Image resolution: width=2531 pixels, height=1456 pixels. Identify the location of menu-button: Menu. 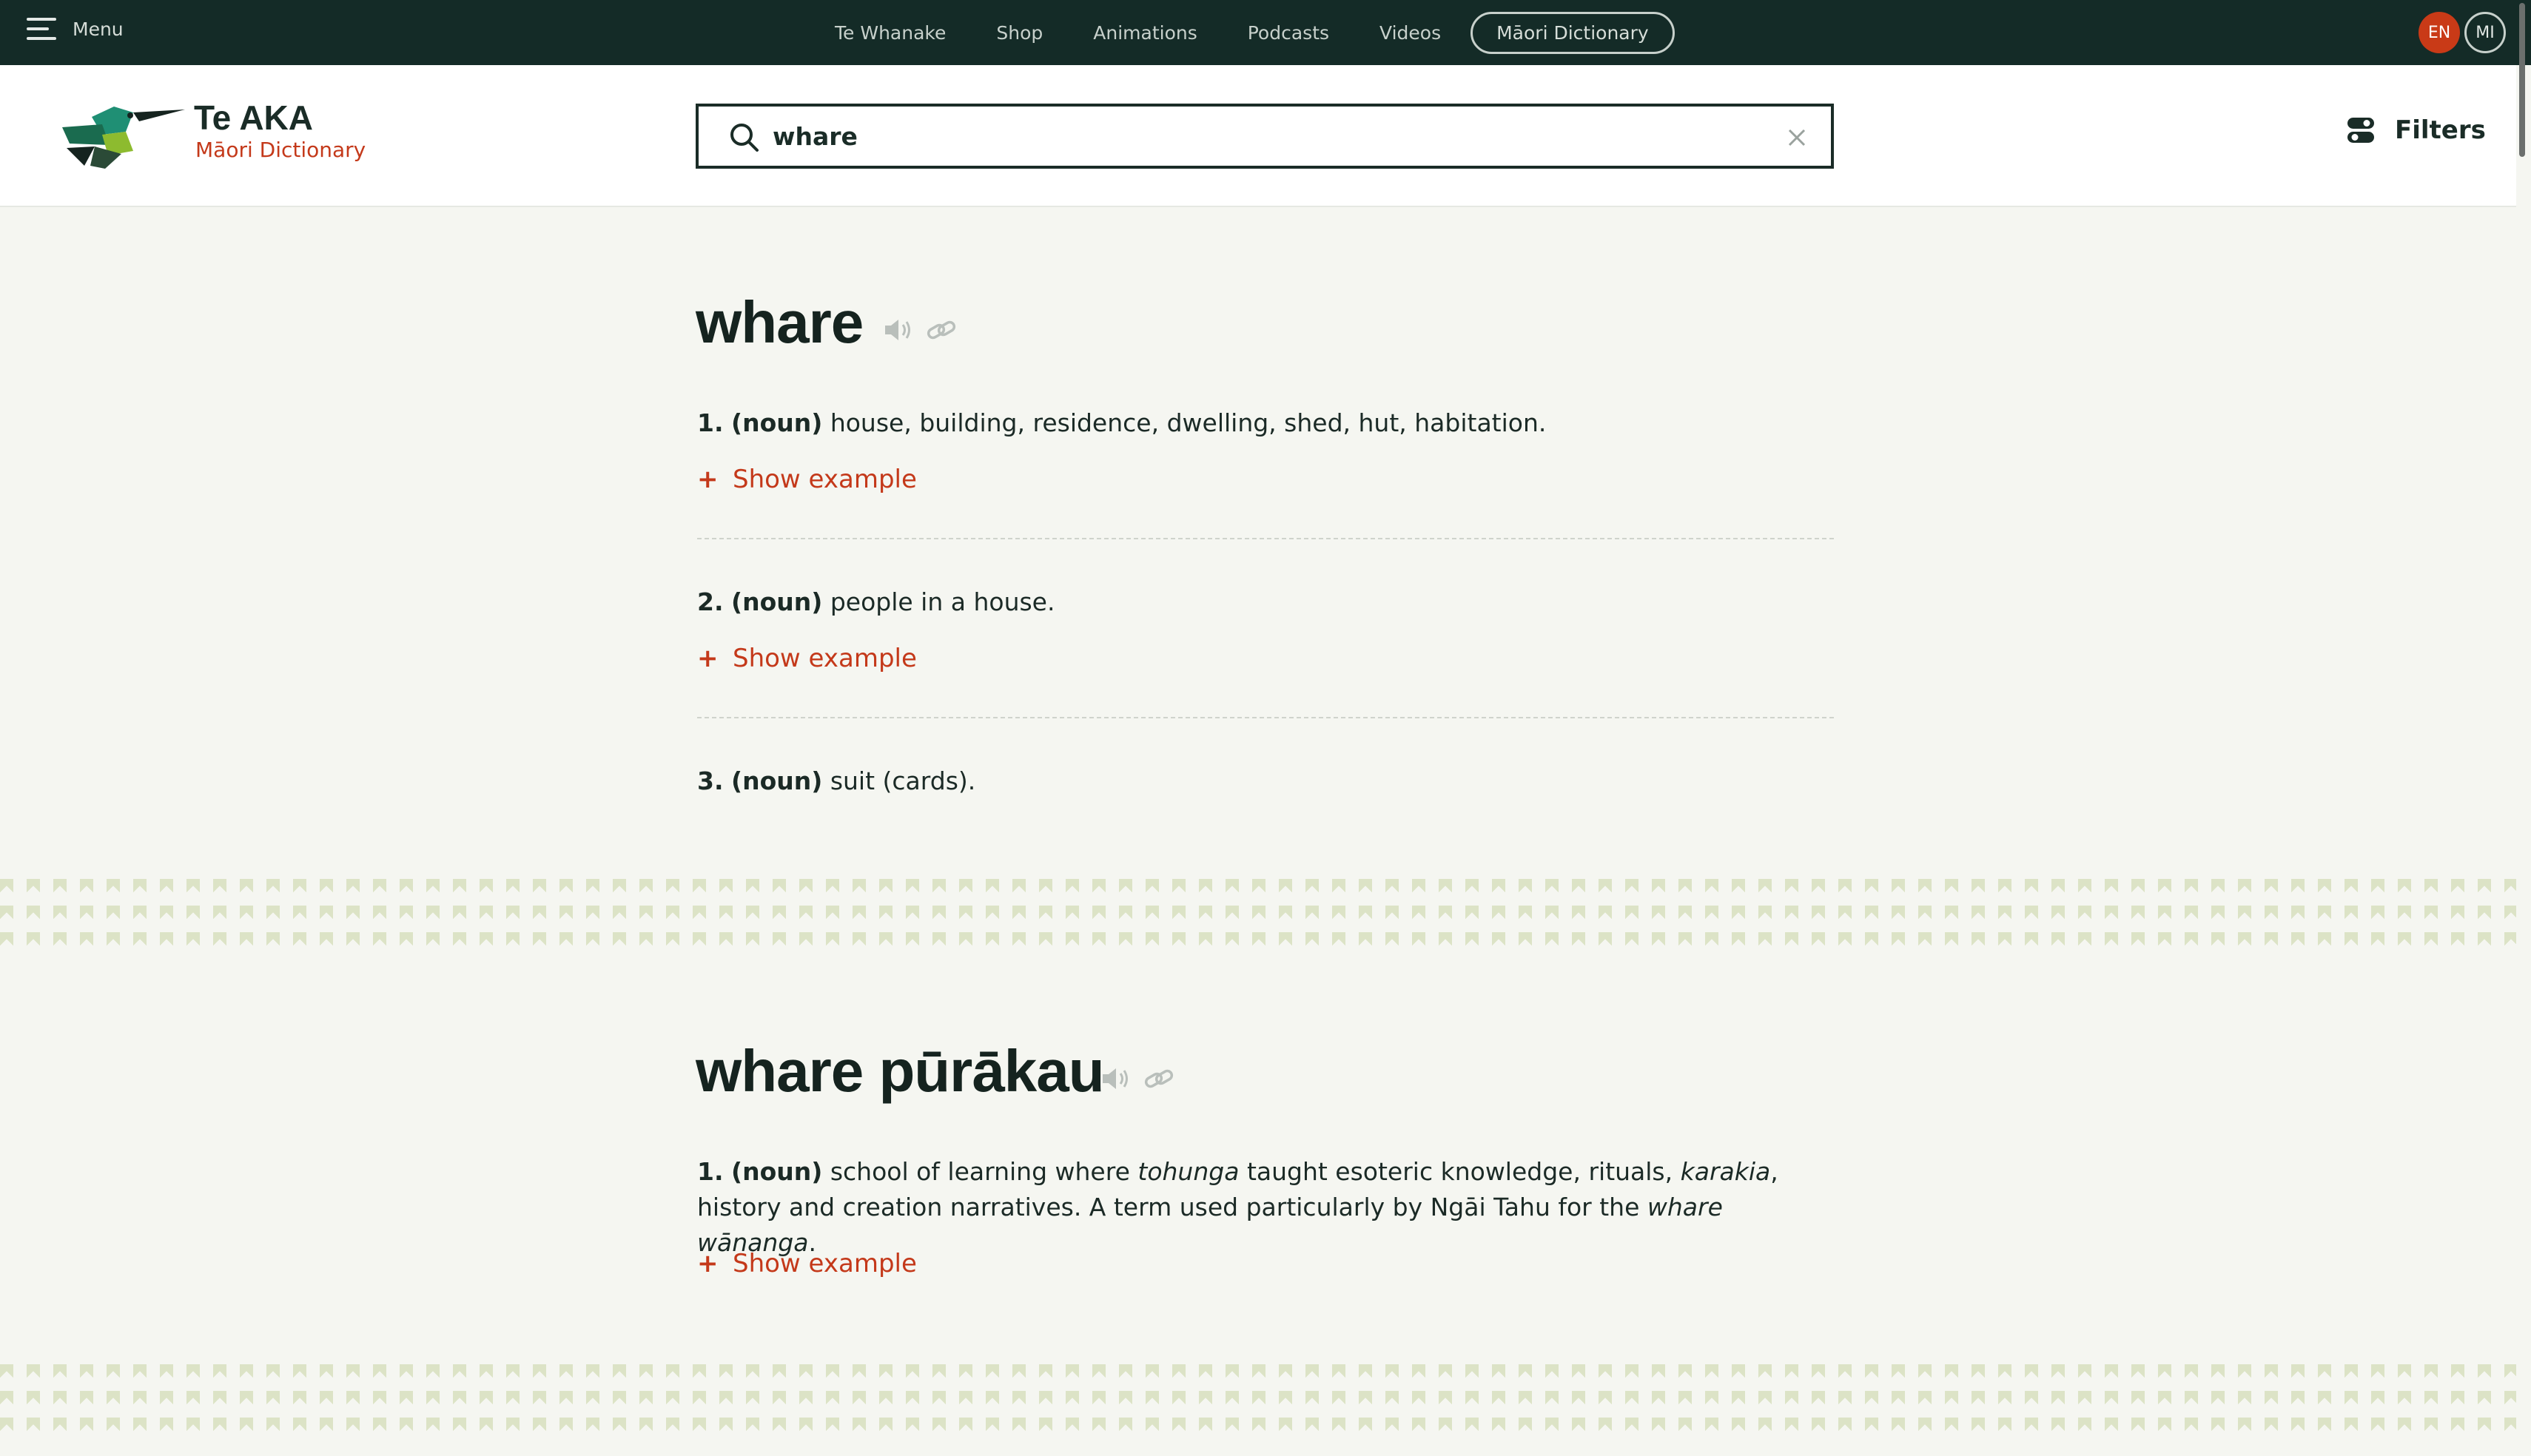
(75, 29).